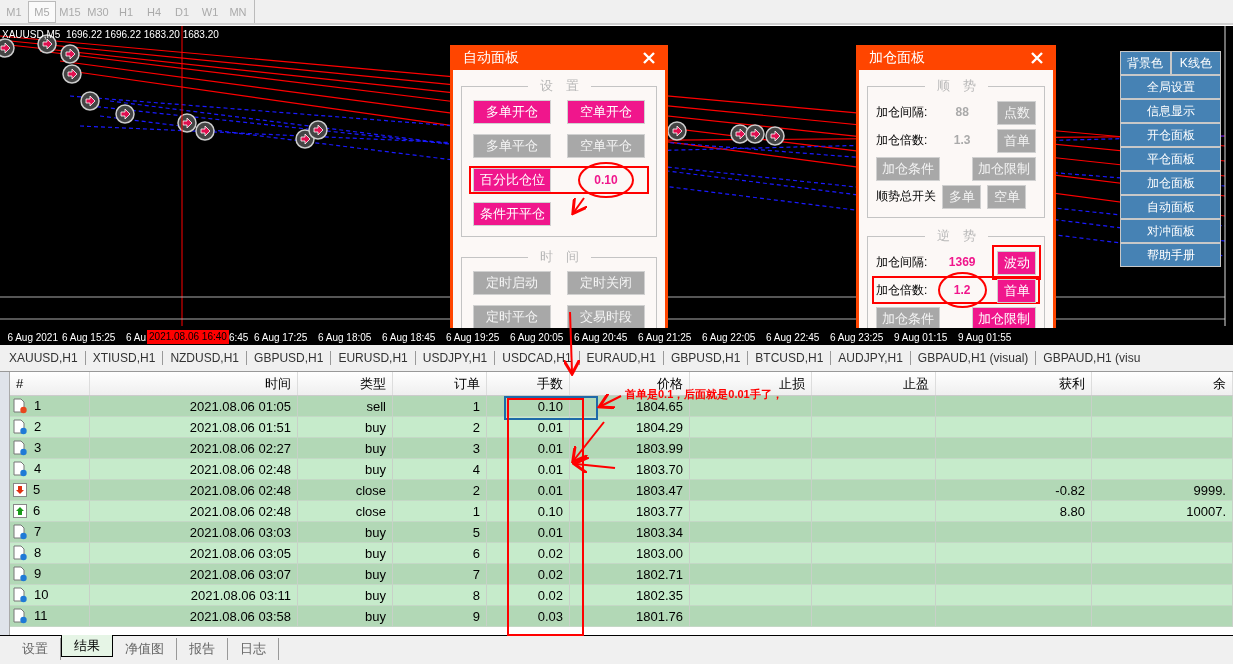  What do you see at coordinates (606, 112) in the screenshot?
I see `panel-button: 空单开仓` at bounding box center [606, 112].